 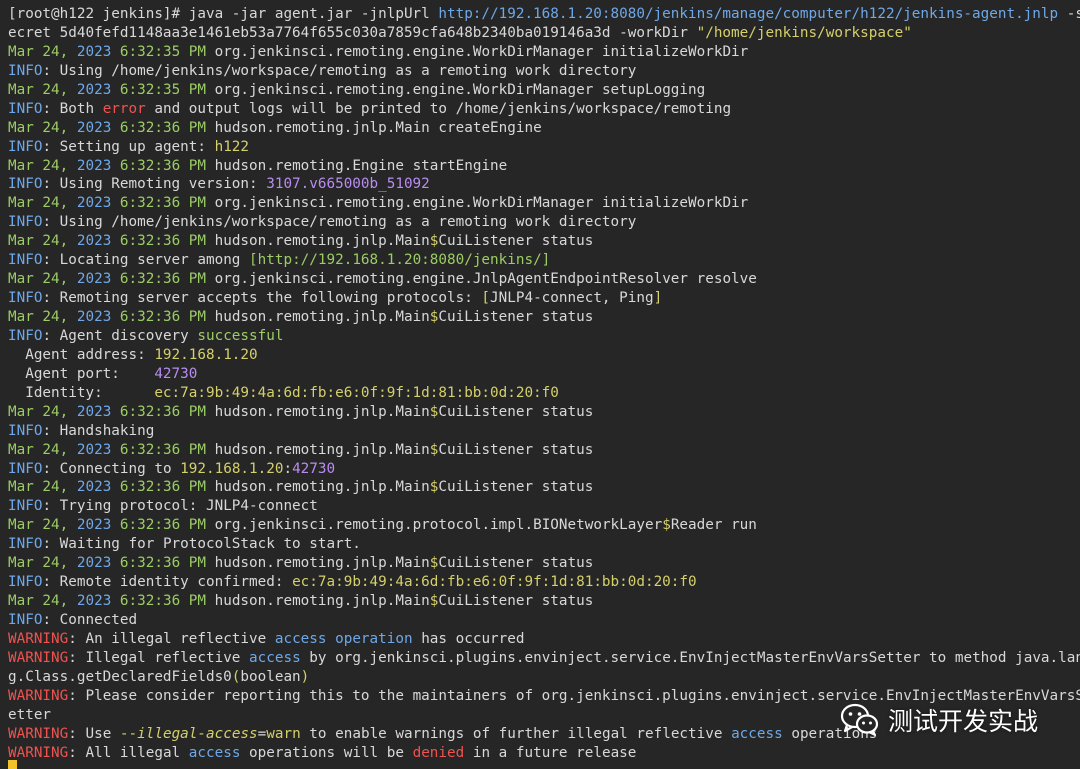 What do you see at coordinates (1073, 14) in the screenshot?
I see `terminal-text: -s` at bounding box center [1073, 14].